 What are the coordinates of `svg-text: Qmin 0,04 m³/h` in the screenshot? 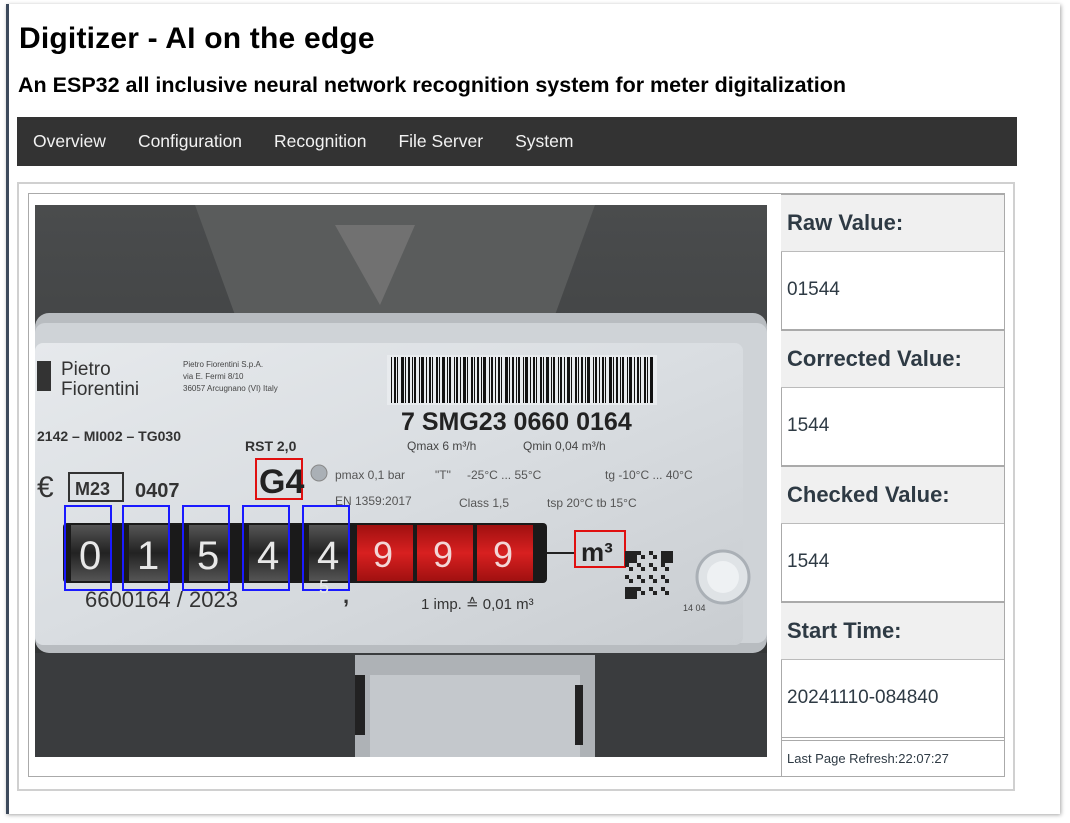 It's located at (564, 446).